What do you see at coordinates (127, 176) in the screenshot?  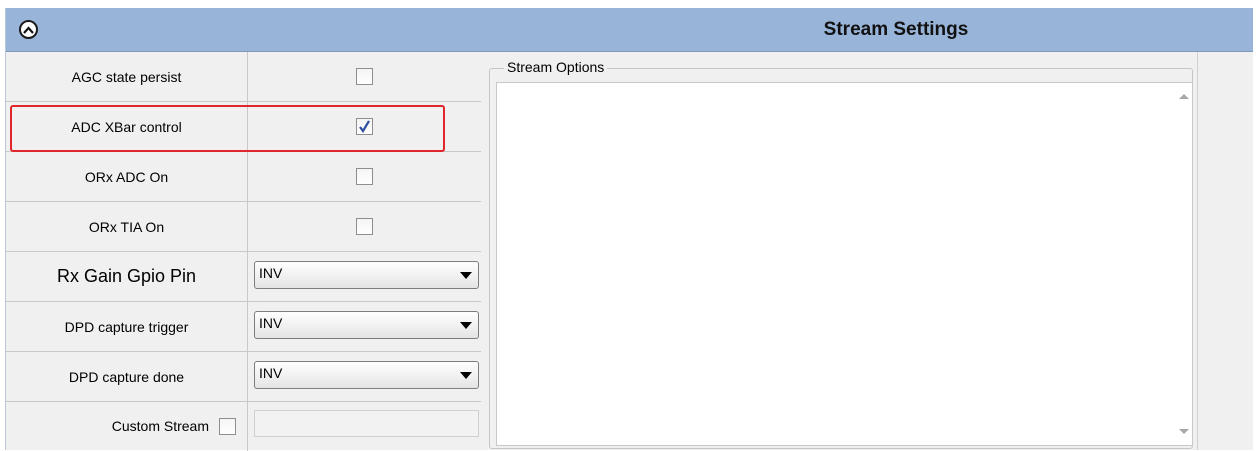 I see `orx-adc-on-label: ORx ADC On` at bounding box center [127, 176].